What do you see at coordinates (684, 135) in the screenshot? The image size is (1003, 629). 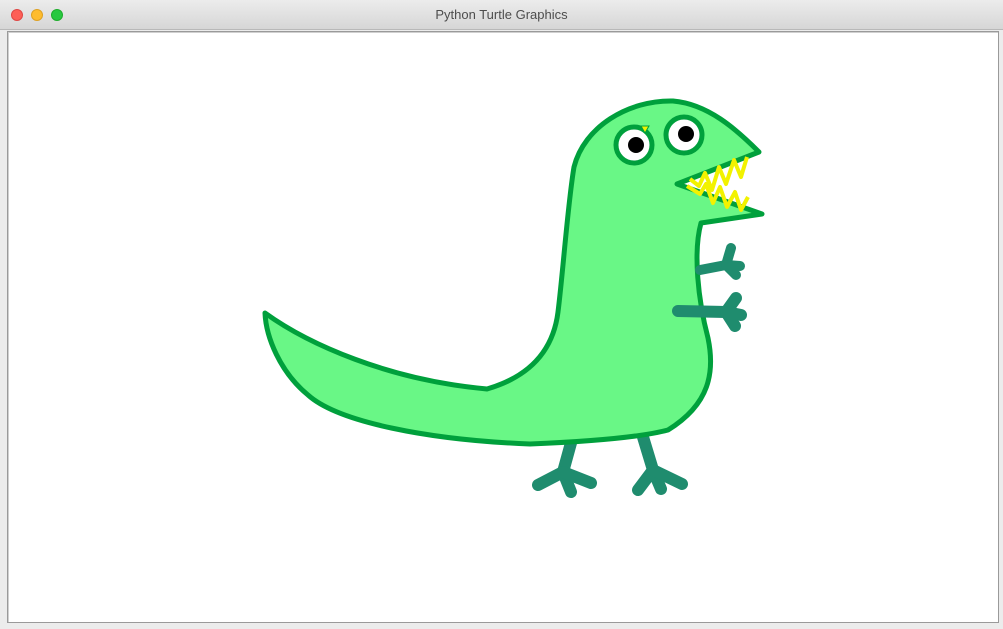 I see `right-eye` at bounding box center [684, 135].